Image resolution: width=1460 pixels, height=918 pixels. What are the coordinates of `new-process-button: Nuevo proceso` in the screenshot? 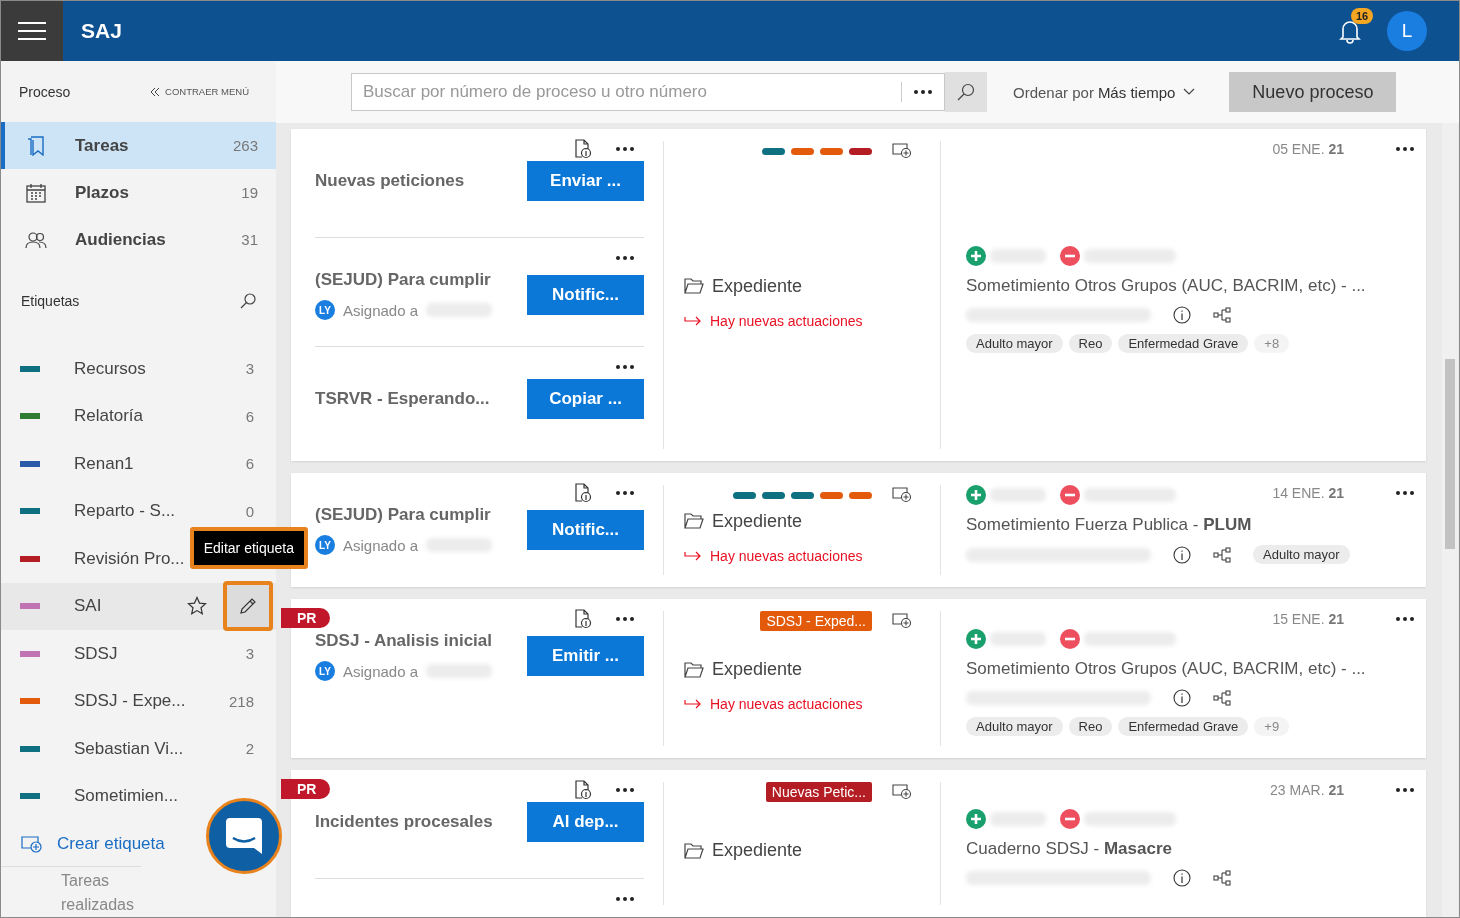 It's located at (1313, 92).